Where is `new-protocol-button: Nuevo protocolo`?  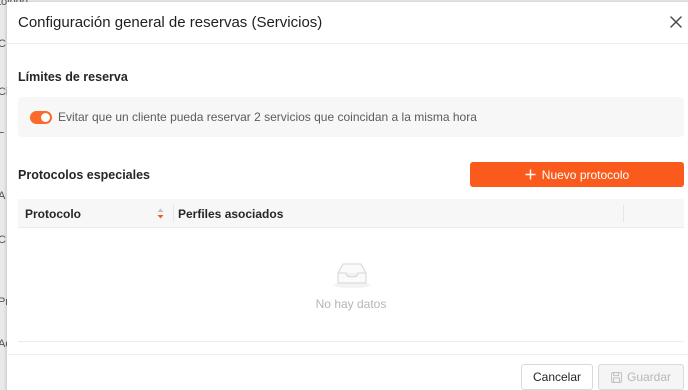 new-protocol-button: Nuevo protocolo is located at coordinates (577, 174).